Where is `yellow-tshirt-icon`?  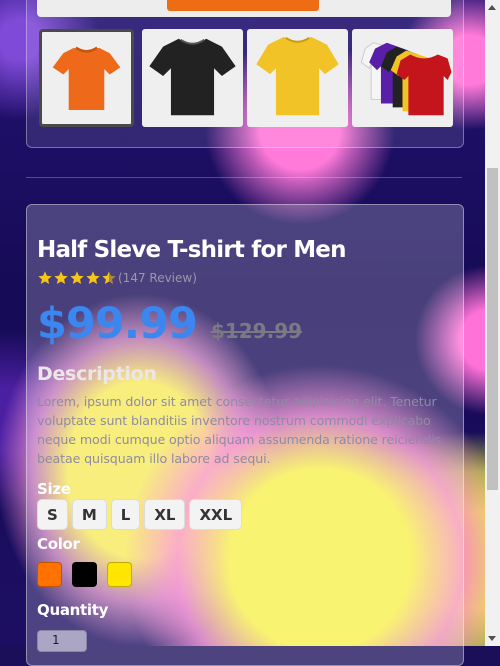 yellow-tshirt-icon is located at coordinates (297, 76).